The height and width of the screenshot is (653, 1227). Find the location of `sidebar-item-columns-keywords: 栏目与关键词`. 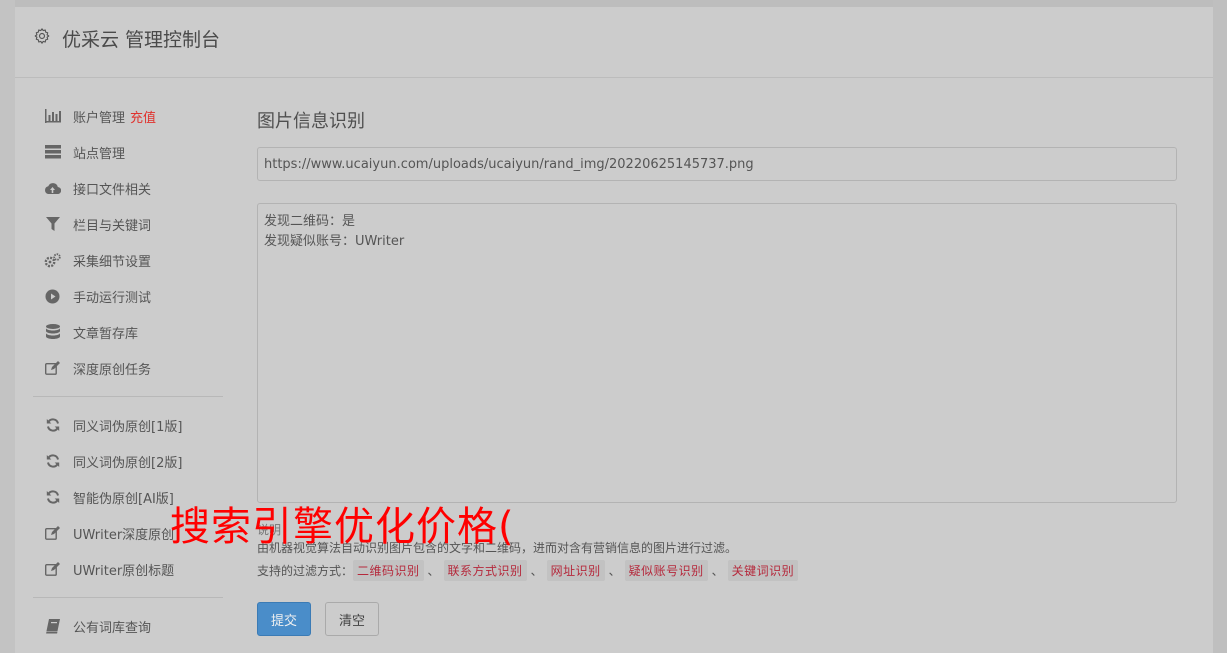

sidebar-item-columns-keywords: 栏目与关键词 is located at coordinates (128, 224).